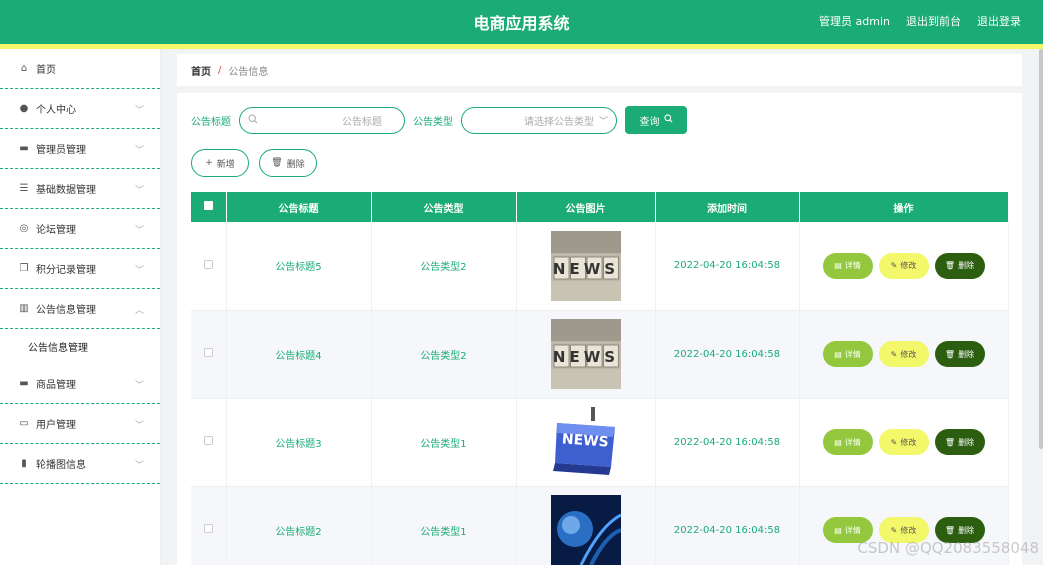  Describe the element at coordinates (1041, 249) in the screenshot. I see `page-scrollbar` at that location.